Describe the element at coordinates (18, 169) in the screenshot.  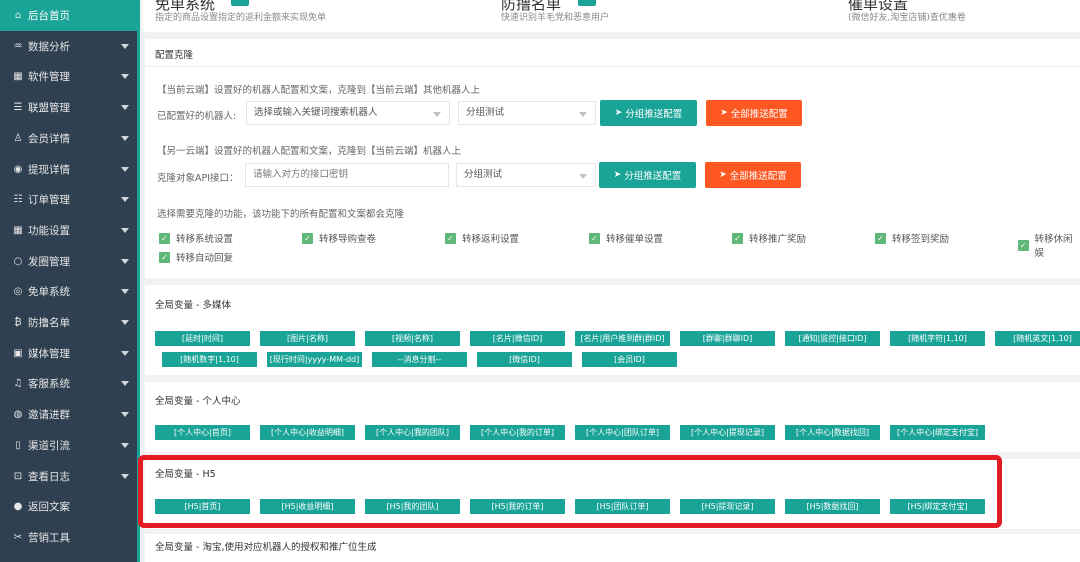
I see `withdraw-icon: ◉` at that location.